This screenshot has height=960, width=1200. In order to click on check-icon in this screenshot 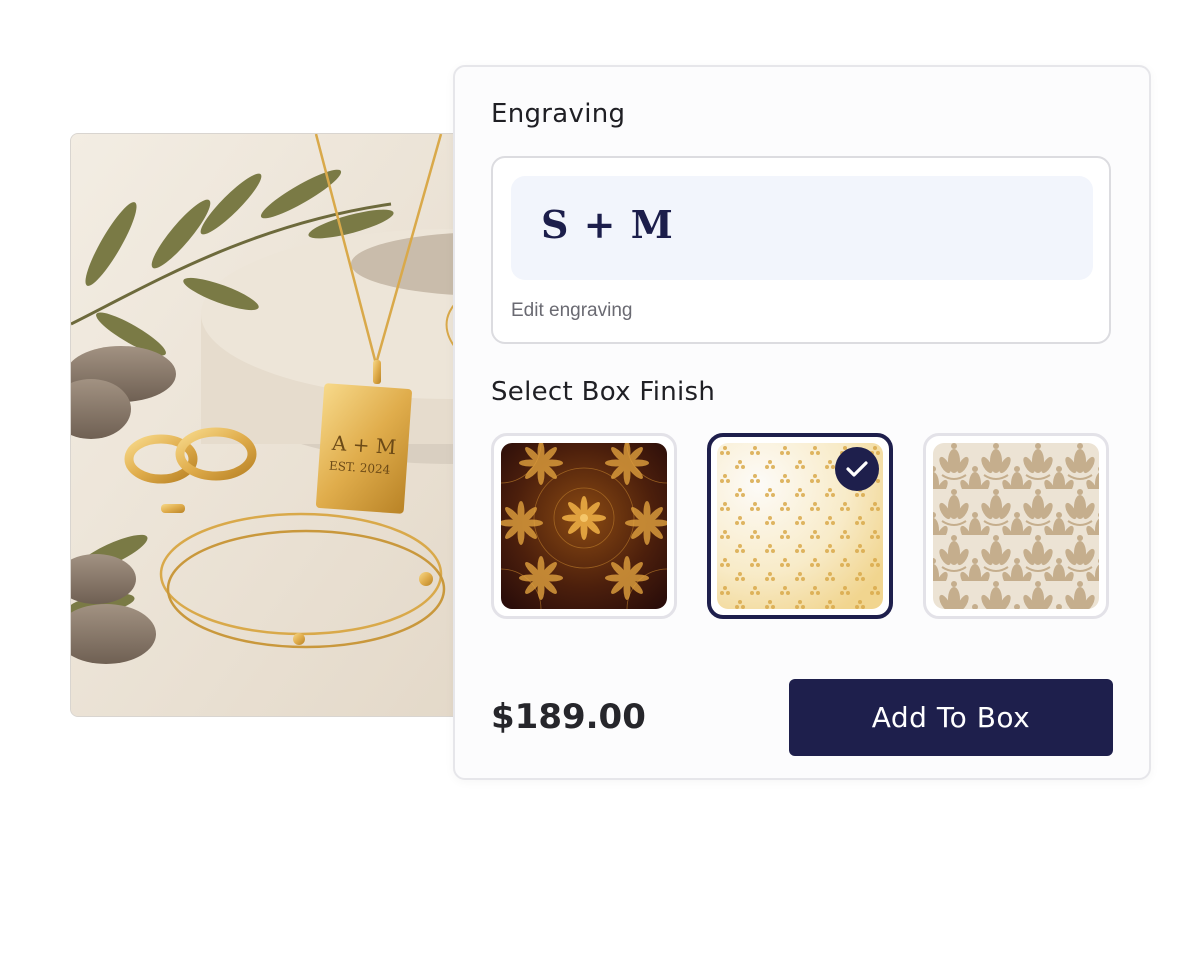, I will do `click(857, 469)`.